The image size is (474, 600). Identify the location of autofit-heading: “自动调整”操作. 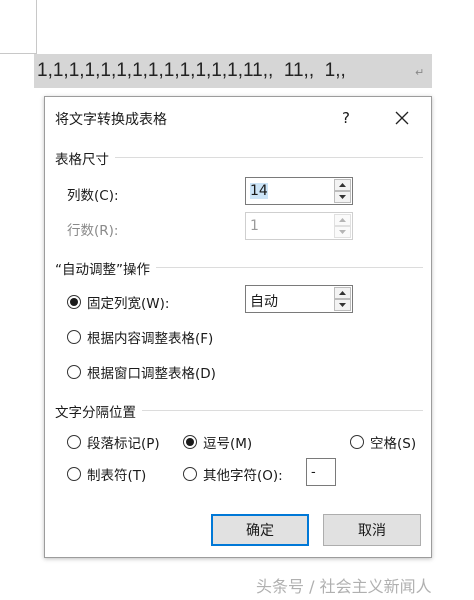
(105, 268).